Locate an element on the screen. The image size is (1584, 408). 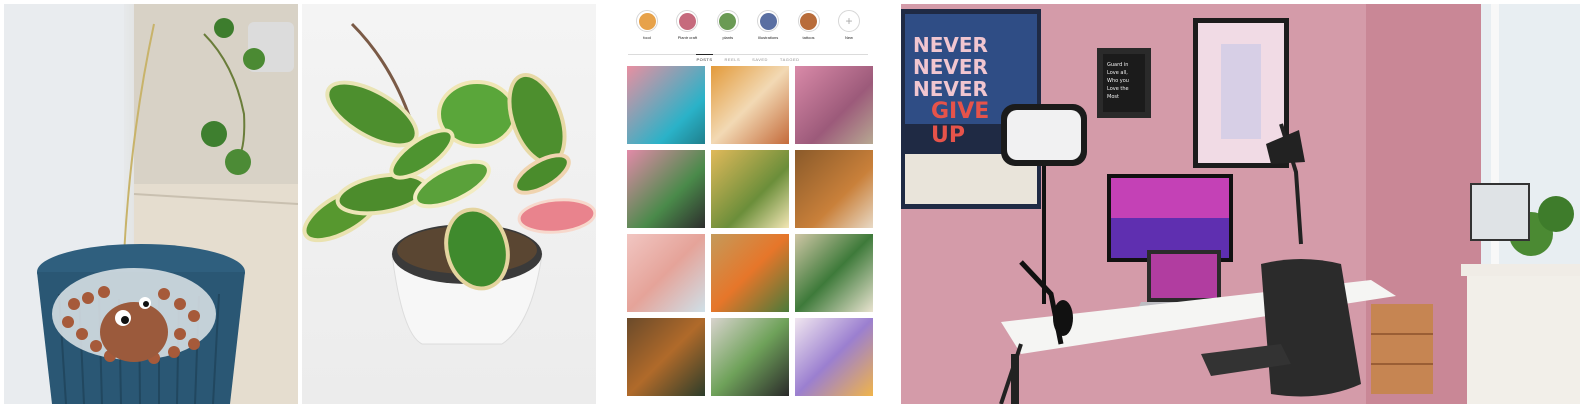
highlight-label: Illustrations is located at coordinates (768, 37).